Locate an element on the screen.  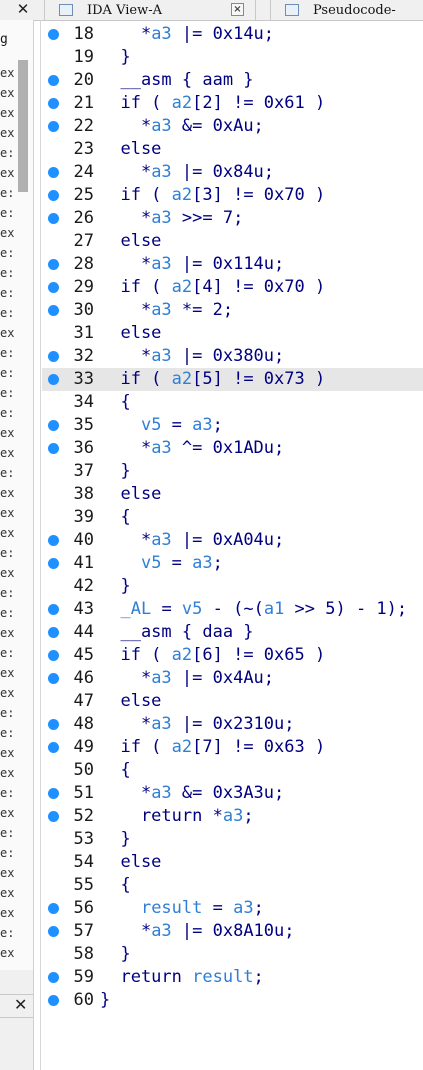
code-line: 27 else is located at coordinates (232, 241).